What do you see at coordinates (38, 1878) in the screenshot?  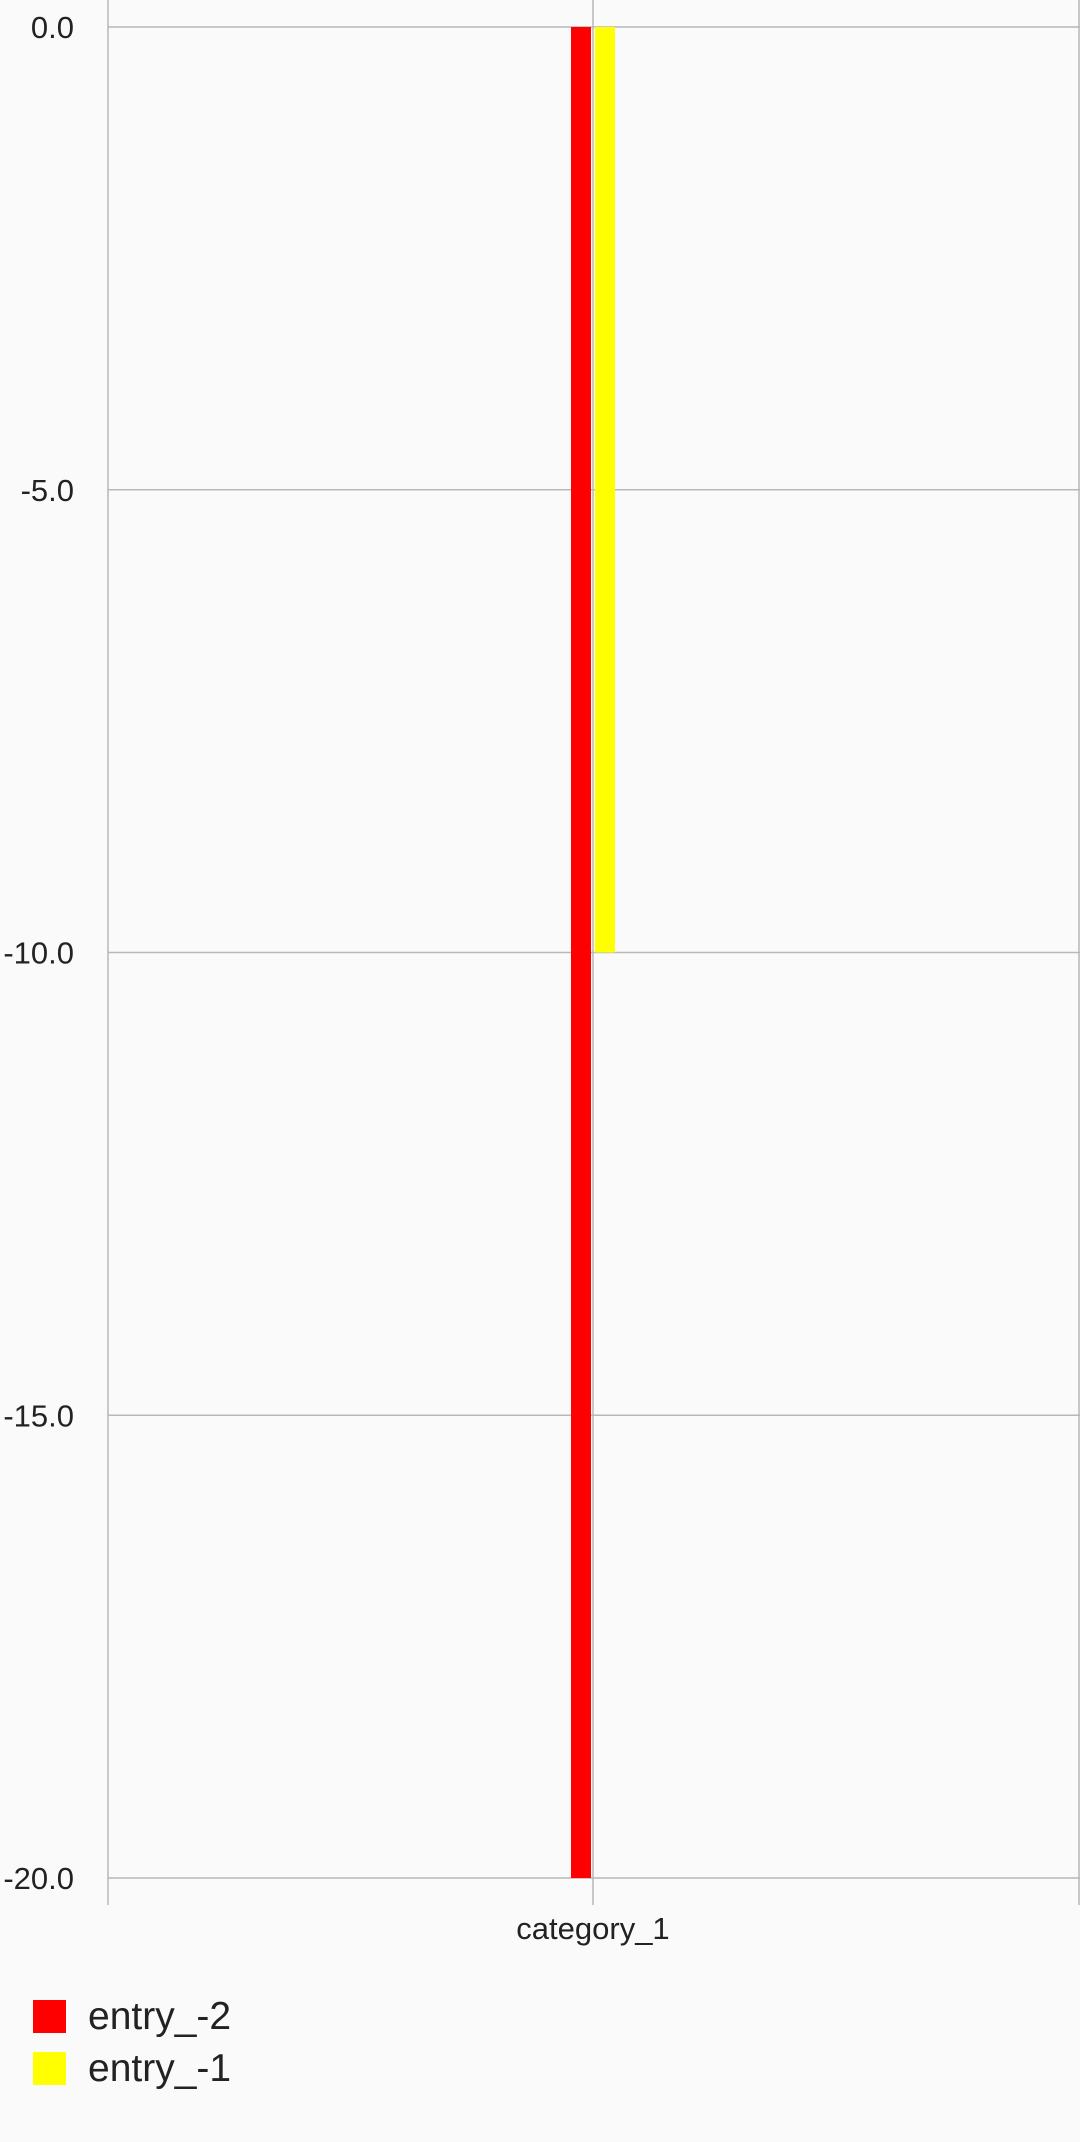 I see `y-tick-label: -20.0` at bounding box center [38, 1878].